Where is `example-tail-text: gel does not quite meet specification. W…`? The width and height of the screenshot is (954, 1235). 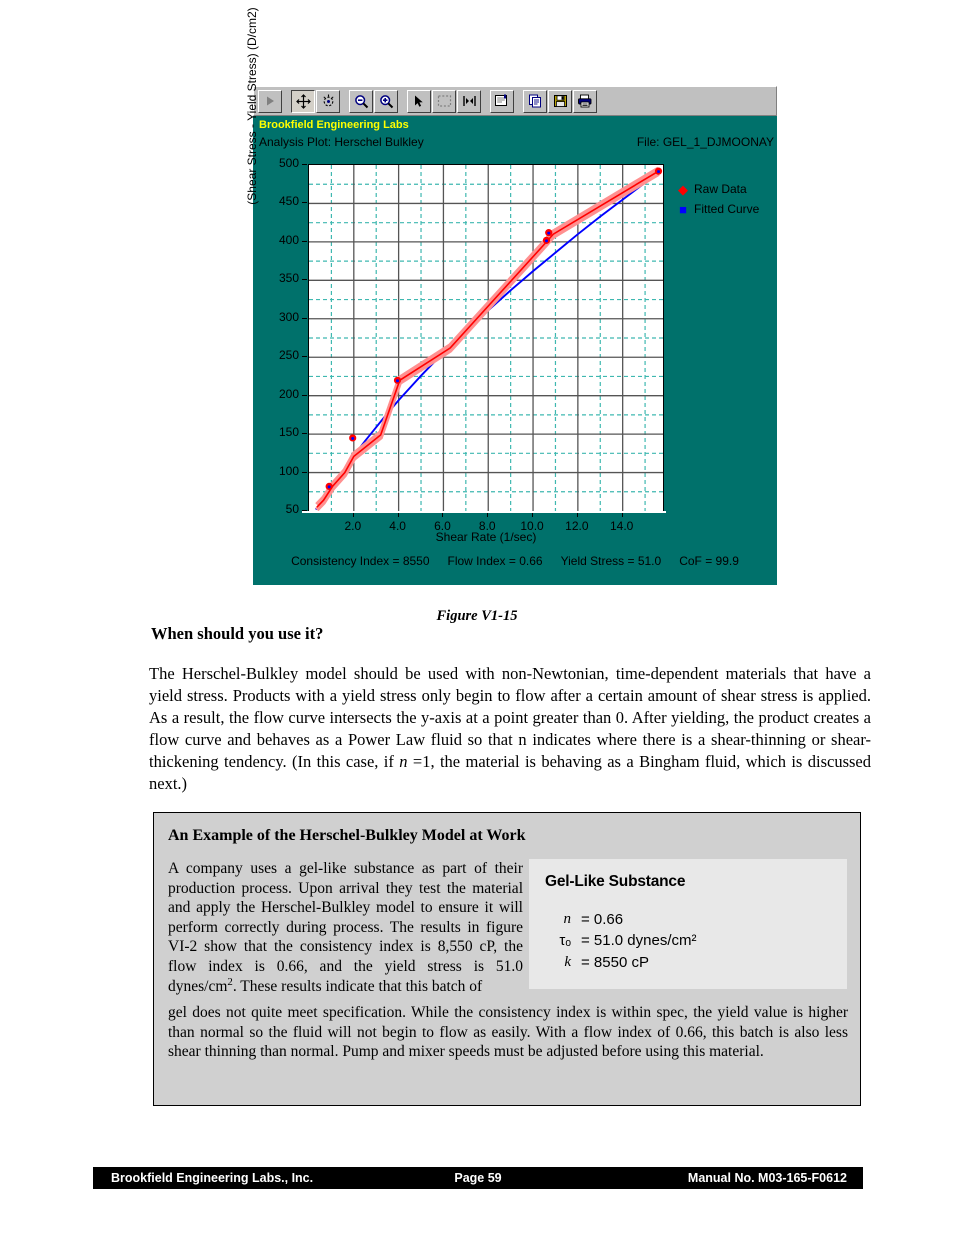 example-tail-text: gel does not quite meet specification. W… is located at coordinates (508, 1032).